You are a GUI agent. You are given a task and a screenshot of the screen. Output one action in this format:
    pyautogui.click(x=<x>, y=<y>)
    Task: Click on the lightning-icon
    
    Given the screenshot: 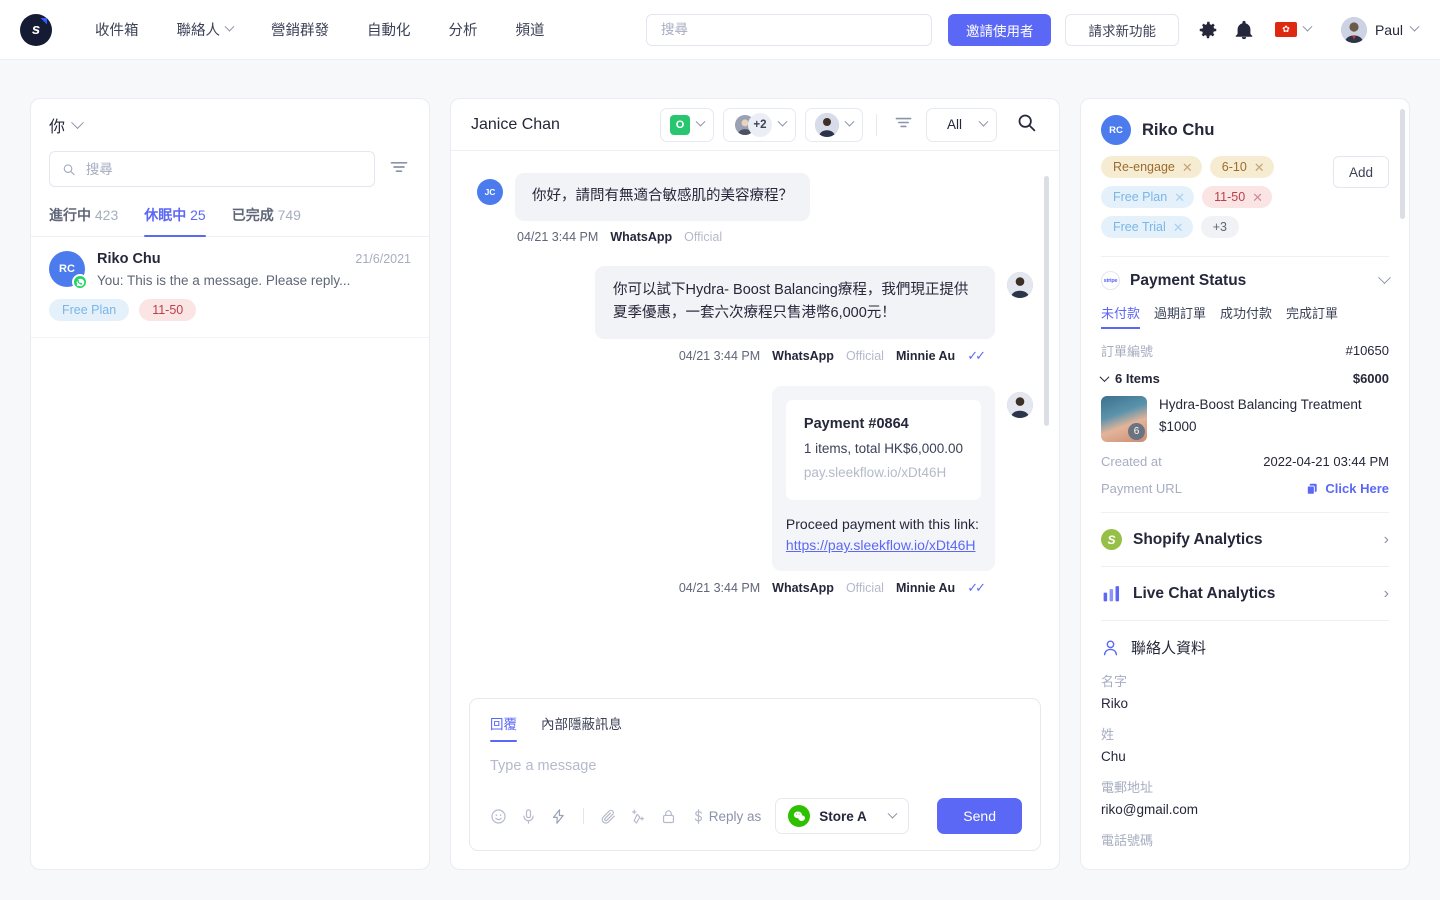 What is the action you would take?
    pyautogui.click(x=558, y=816)
    